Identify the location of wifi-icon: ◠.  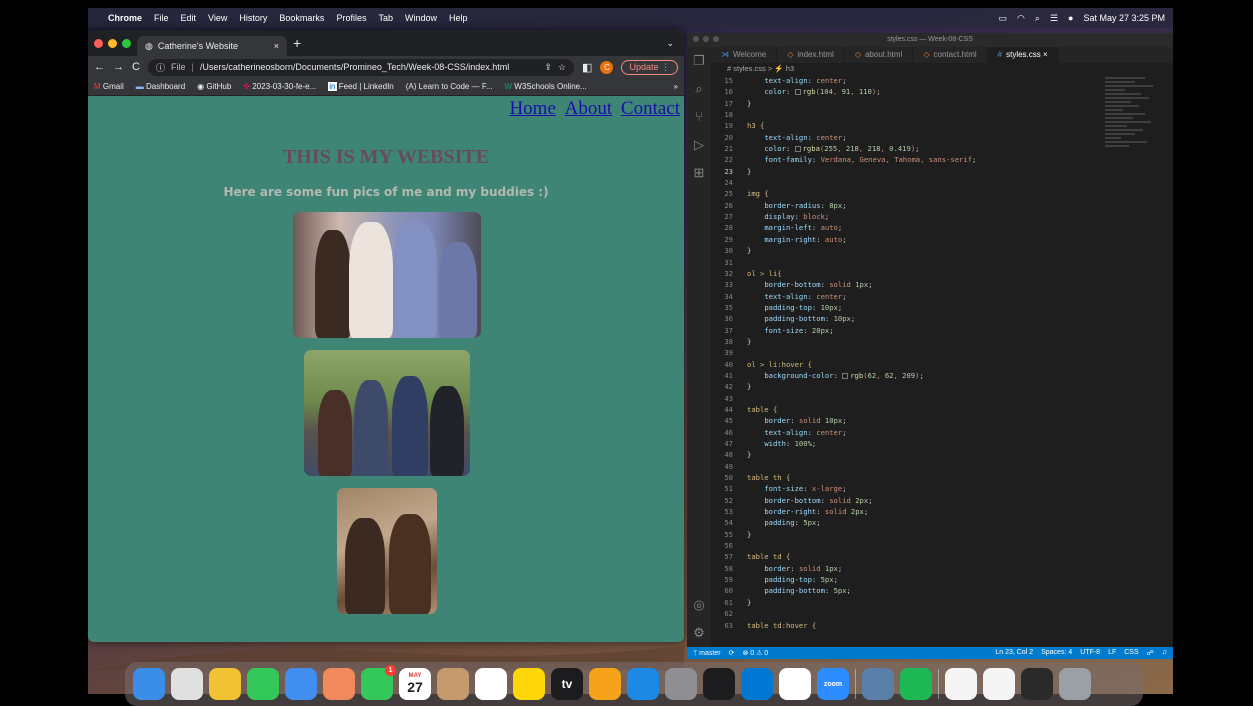
(1021, 18).